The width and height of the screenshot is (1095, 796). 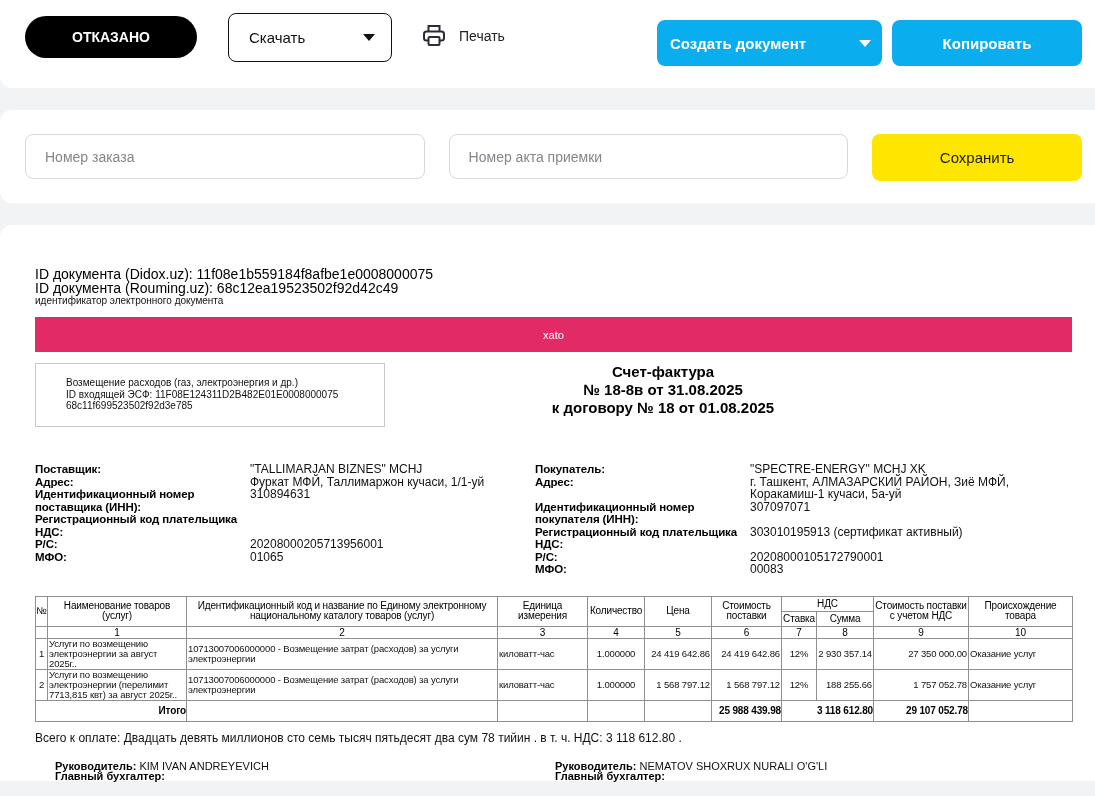 What do you see at coordinates (845, 632) in the screenshot?
I see `column-number: 8` at bounding box center [845, 632].